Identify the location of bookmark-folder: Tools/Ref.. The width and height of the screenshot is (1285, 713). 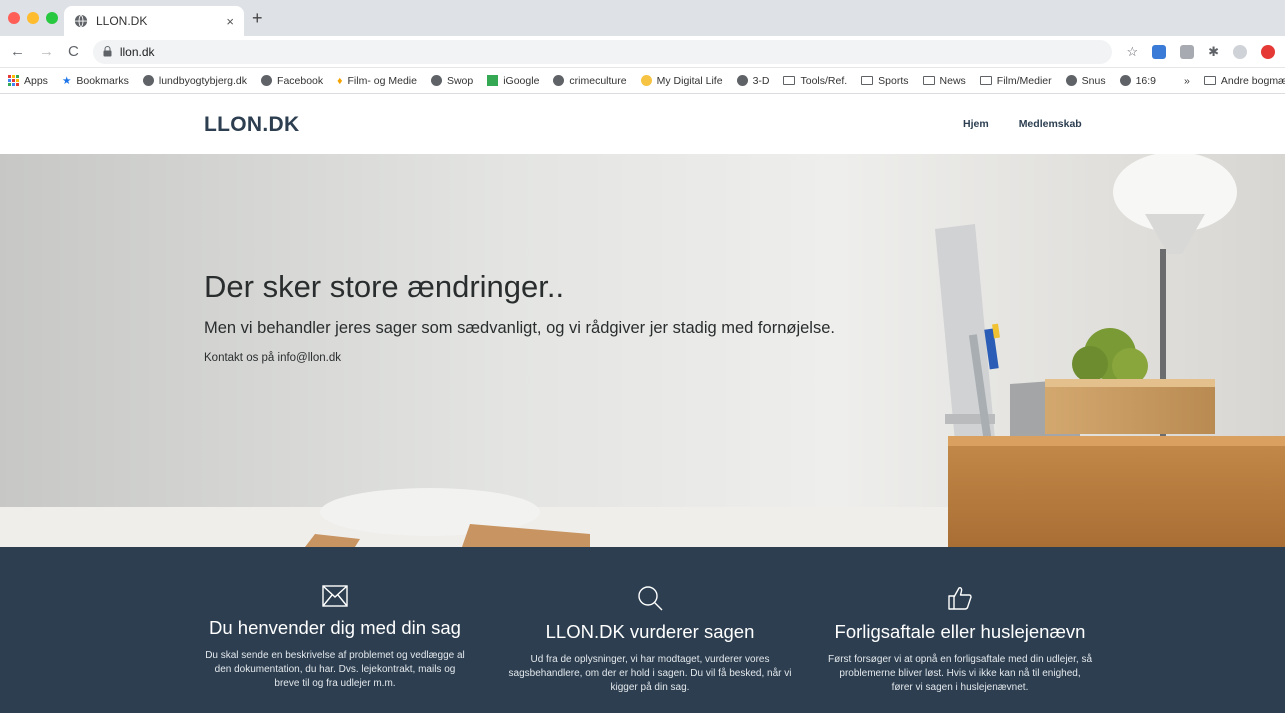
(815, 81).